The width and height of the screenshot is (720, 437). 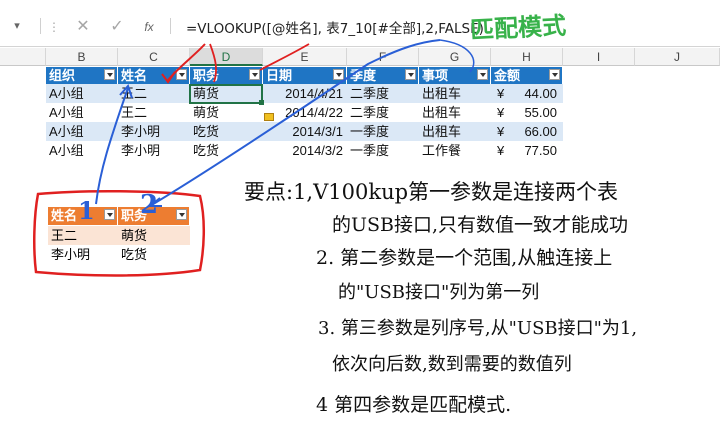 What do you see at coordinates (452, 364) in the screenshot?
I see `note-line: 依次向后数,数到需要的数值列` at bounding box center [452, 364].